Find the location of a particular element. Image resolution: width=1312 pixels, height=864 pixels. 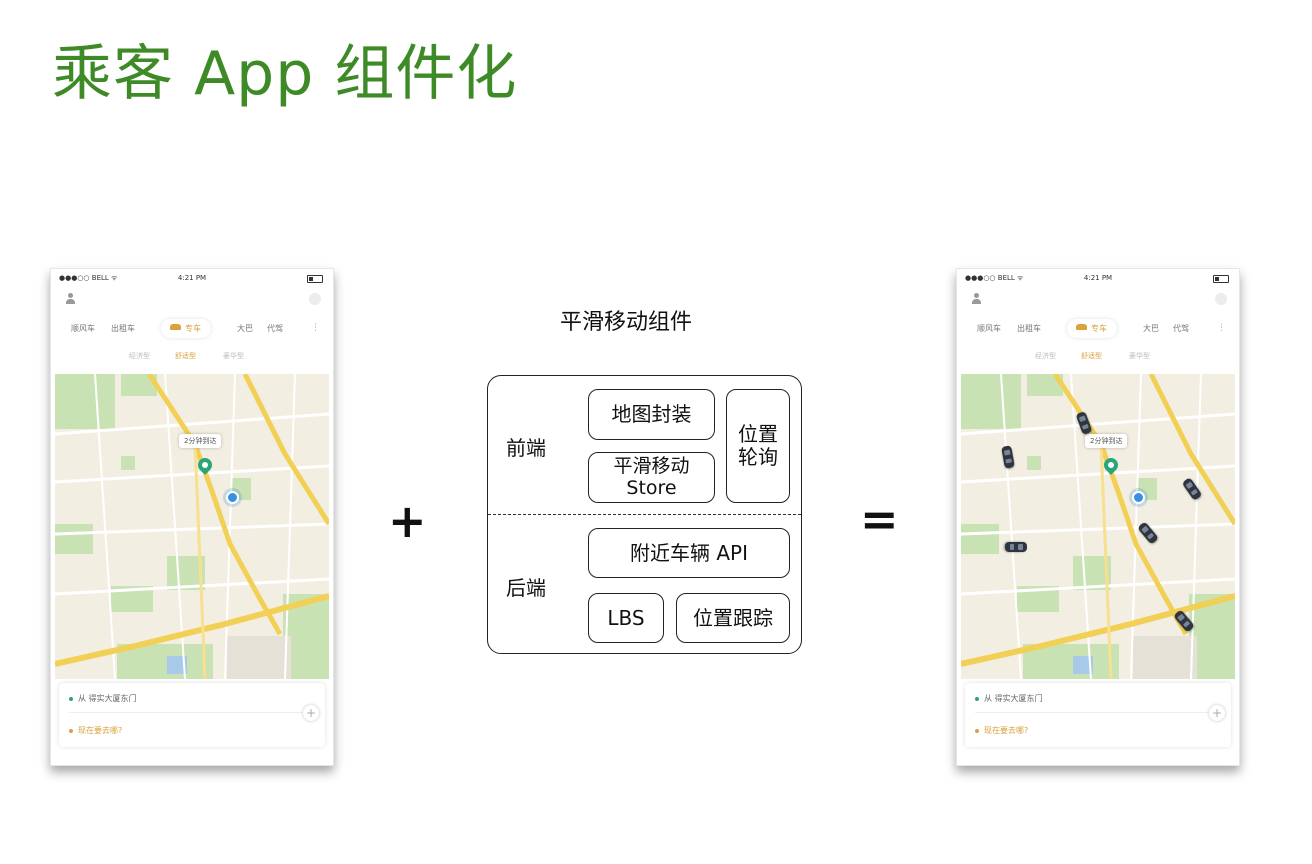

module-position-tracking-label: 位置跟踪 is located at coordinates (733, 617).